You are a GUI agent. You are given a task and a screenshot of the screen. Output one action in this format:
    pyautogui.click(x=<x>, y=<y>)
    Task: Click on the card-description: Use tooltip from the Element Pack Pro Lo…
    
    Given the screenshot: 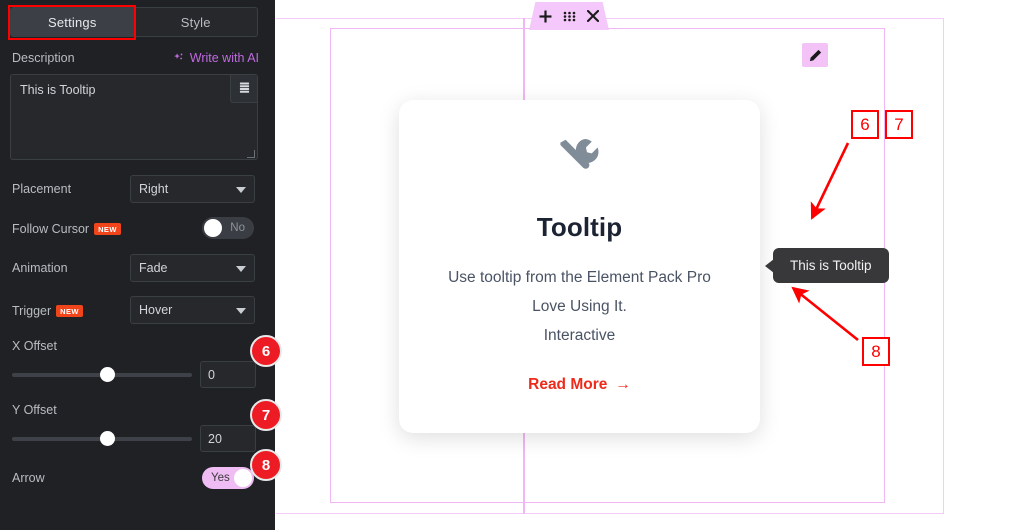 What is the action you would take?
    pyautogui.click(x=579, y=306)
    